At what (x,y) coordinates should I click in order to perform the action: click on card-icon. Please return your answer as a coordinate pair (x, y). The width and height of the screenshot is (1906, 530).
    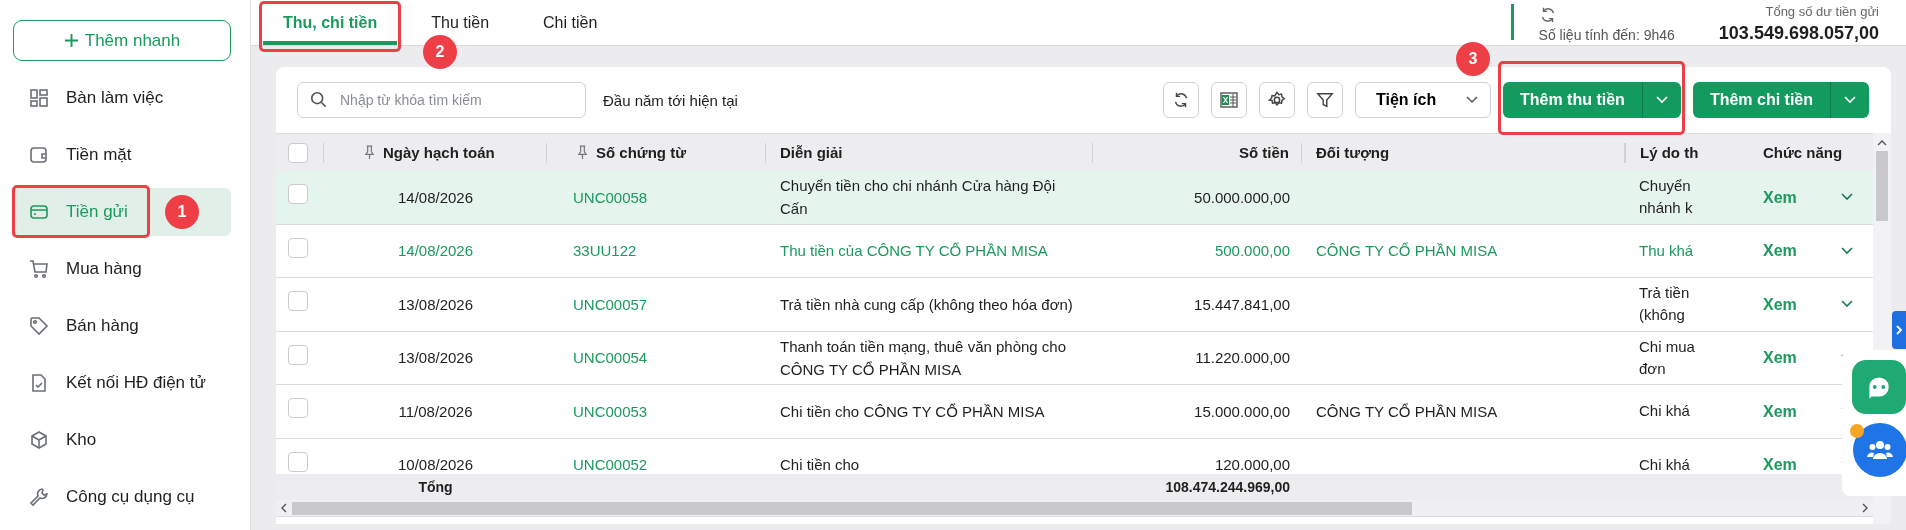
    Looking at the image, I should click on (39, 212).